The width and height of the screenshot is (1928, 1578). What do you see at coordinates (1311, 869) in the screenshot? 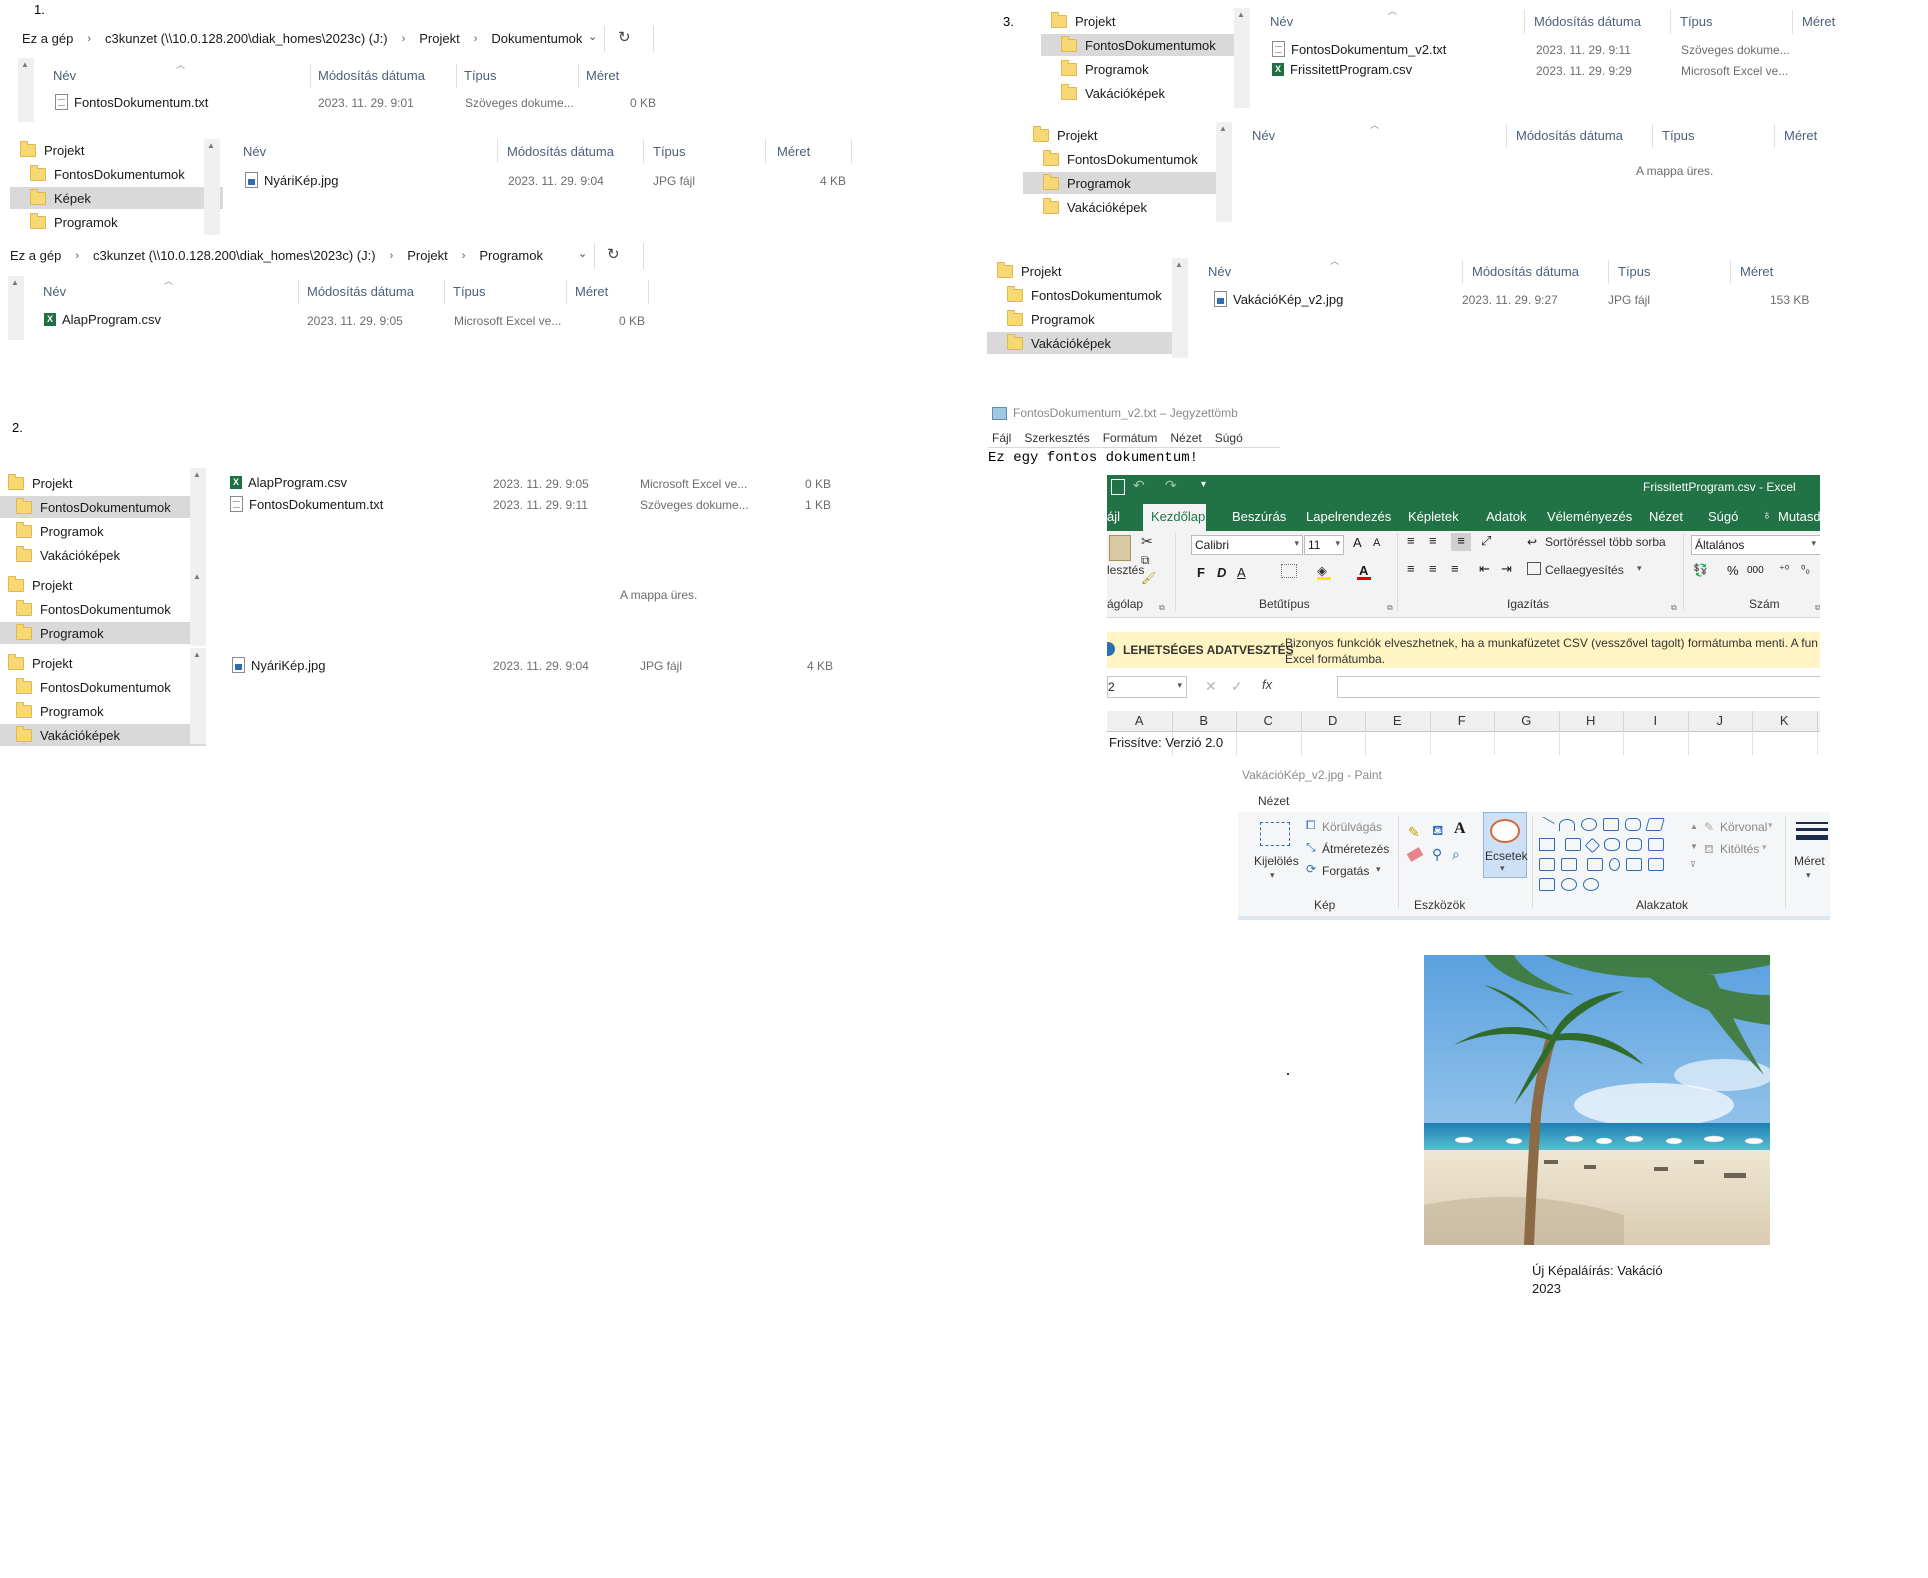
I see `rotate-icon: ⟳` at bounding box center [1311, 869].